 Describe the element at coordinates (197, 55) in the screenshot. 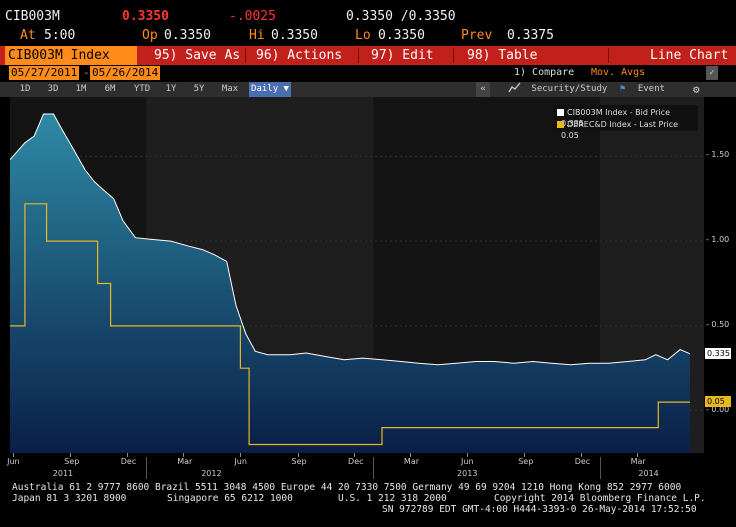

I see `save-as-button: 95) Save As` at that location.